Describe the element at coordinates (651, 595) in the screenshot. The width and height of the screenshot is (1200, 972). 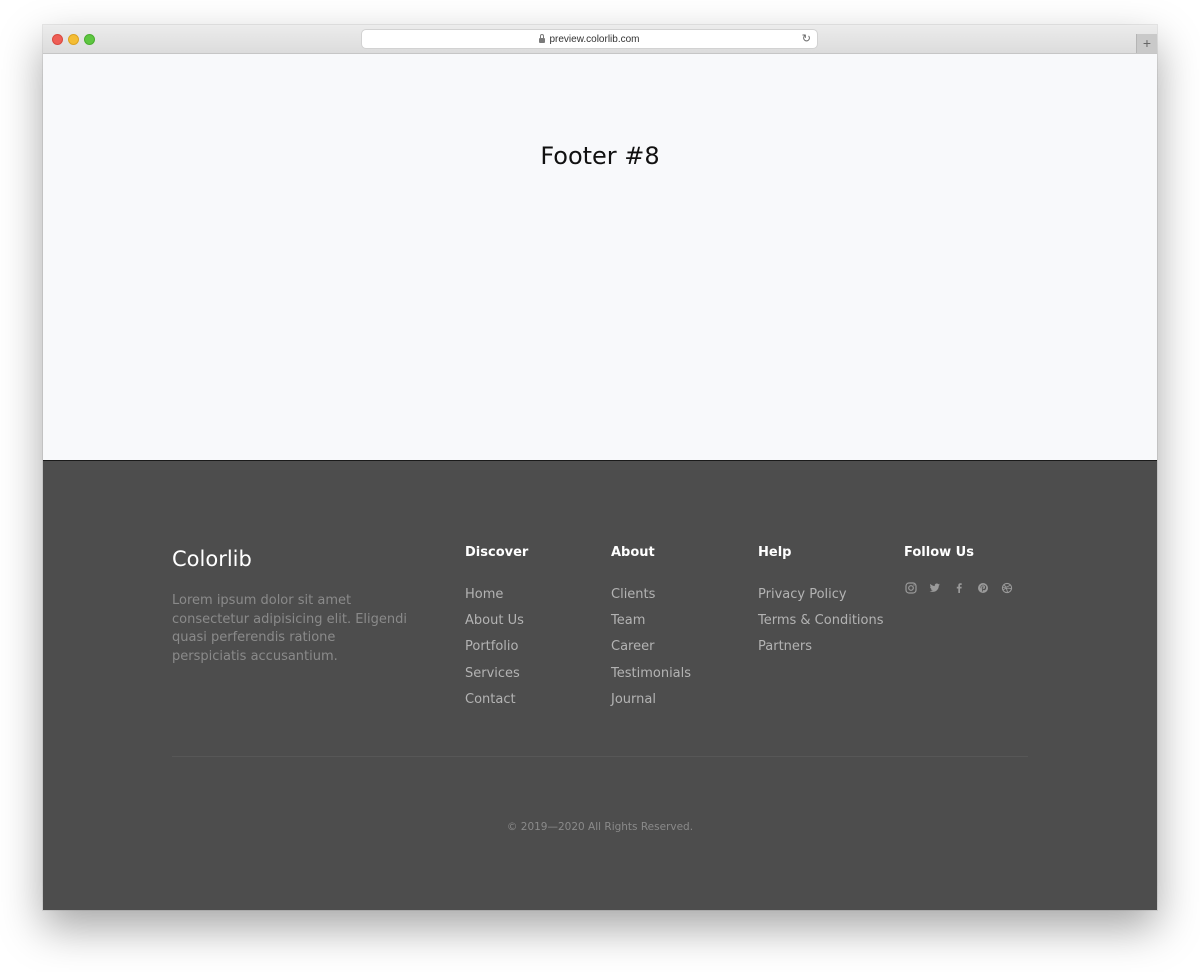
I see `footer-link-clients: Clients` at that location.